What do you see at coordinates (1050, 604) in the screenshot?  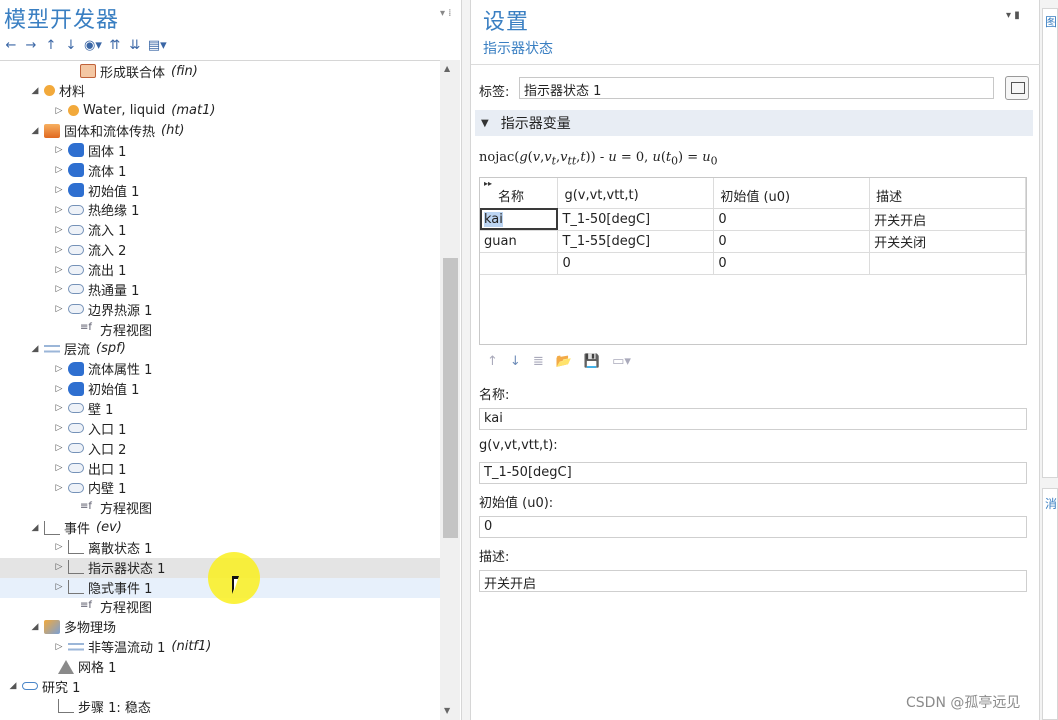 I see `messages-panel-edge: 消` at bounding box center [1050, 604].